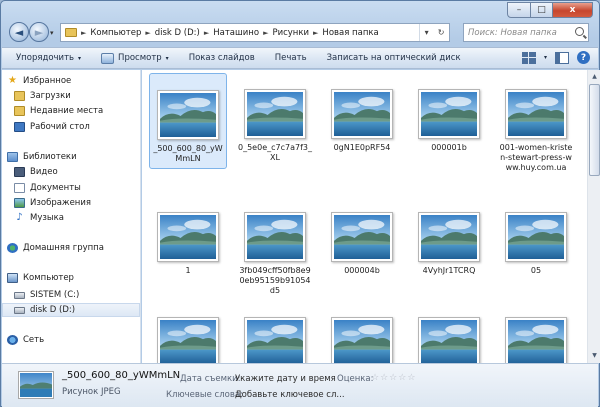 This screenshot has height=407, width=600. I want to click on search-input: Поиск: Новая папка, so click(526, 32).